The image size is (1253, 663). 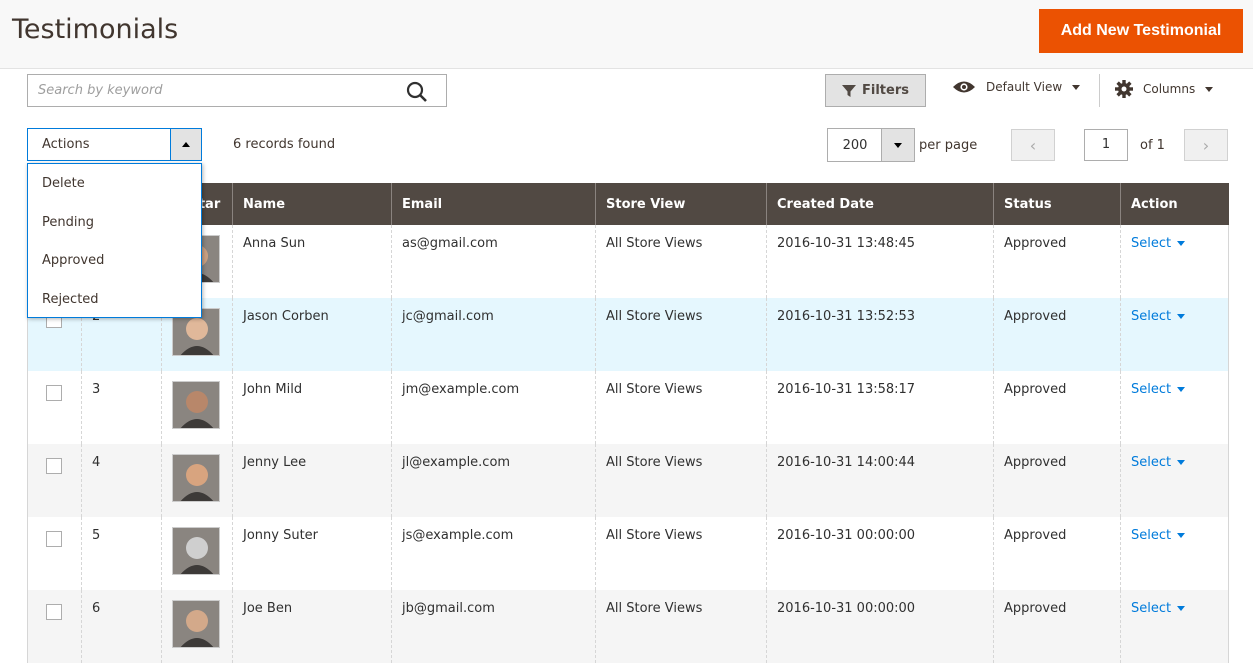 What do you see at coordinates (114, 299) in the screenshot?
I see `menu-item-rejected: Rejected` at bounding box center [114, 299].